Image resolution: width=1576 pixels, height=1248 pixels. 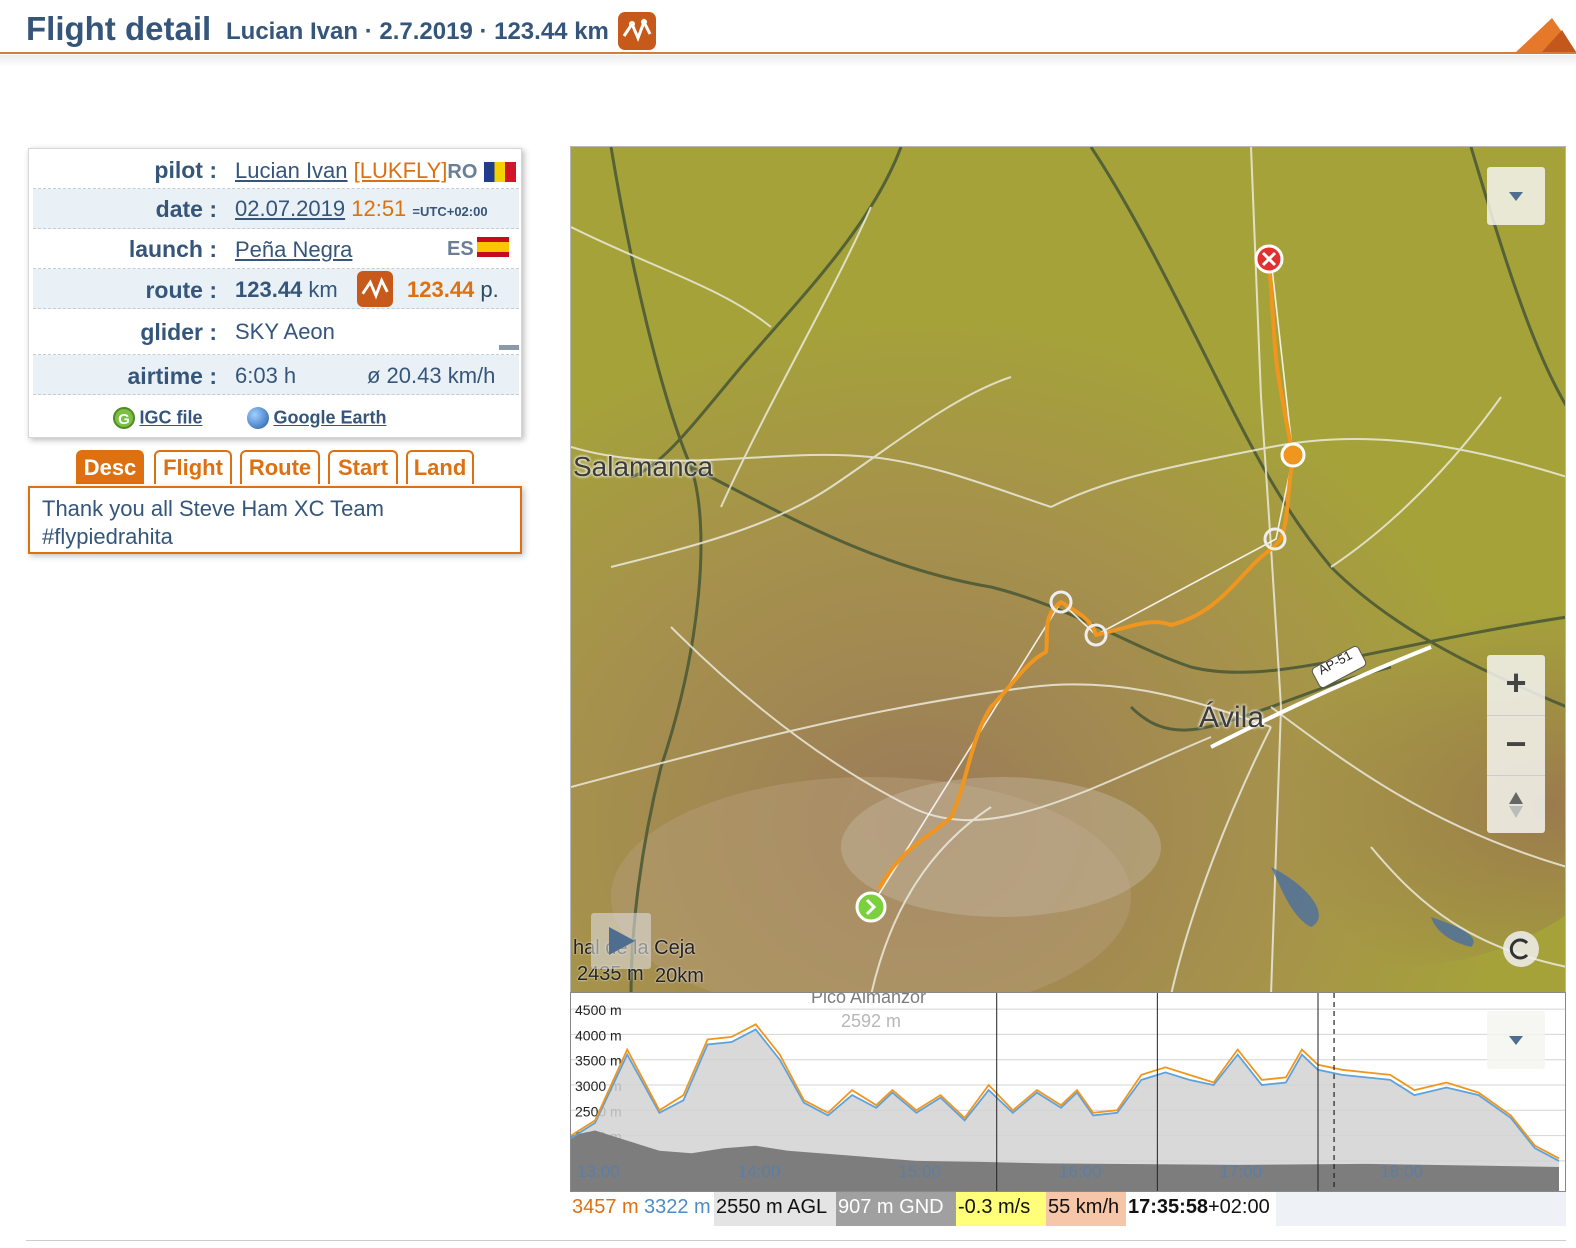 What do you see at coordinates (119, 28) in the screenshot?
I see `page-title: Flight detail` at bounding box center [119, 28].